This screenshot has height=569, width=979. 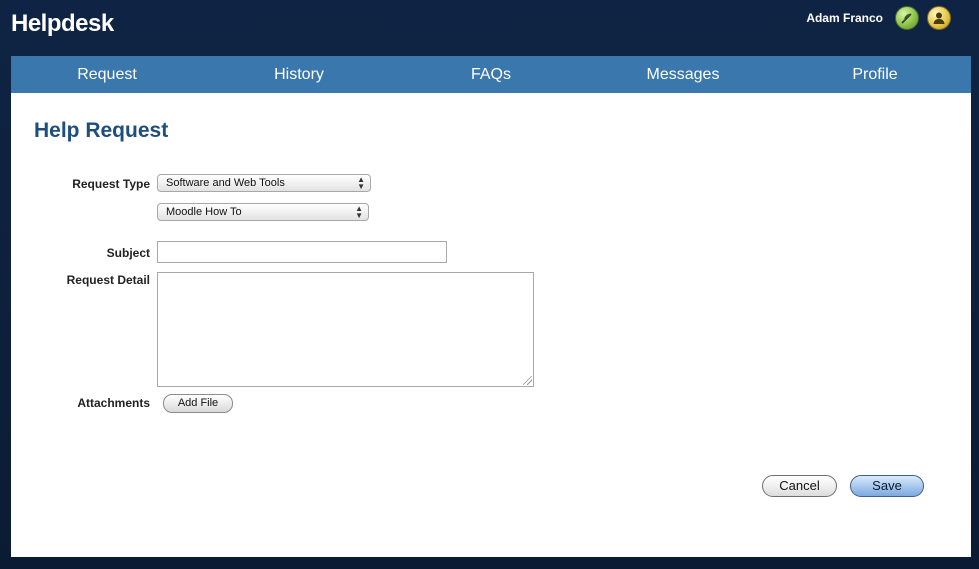 I want to click on request-type-select: Software and Web Tools ▲ ▼, so click(x=264, y=183).